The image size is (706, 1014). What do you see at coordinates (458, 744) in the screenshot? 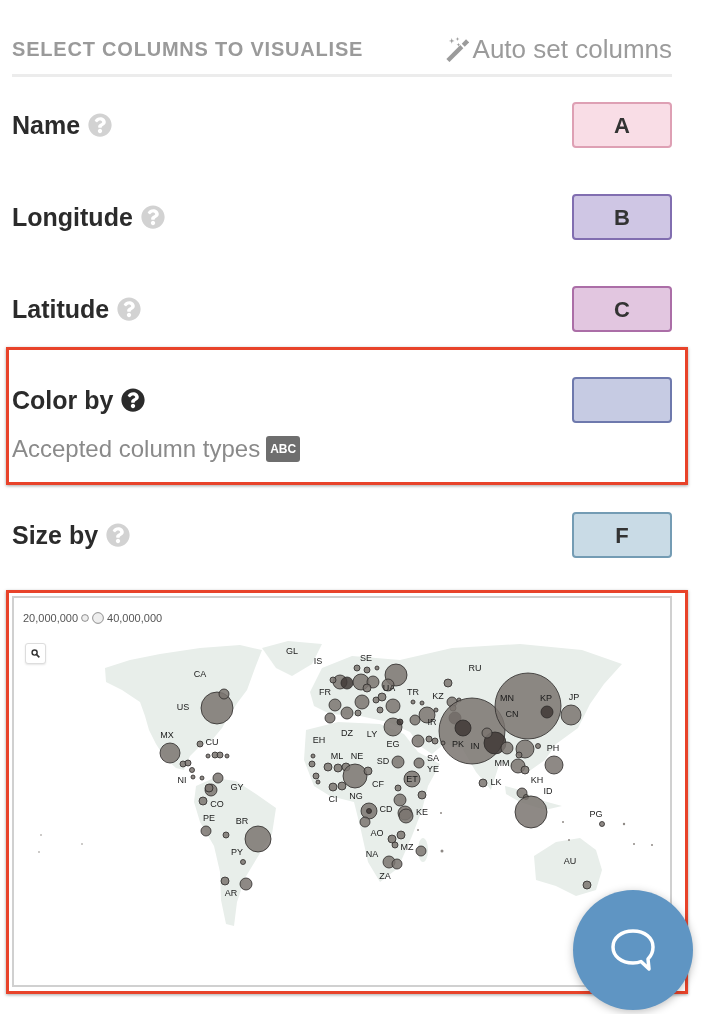
I see `country-label: PK` at bounding box center [458, 744].